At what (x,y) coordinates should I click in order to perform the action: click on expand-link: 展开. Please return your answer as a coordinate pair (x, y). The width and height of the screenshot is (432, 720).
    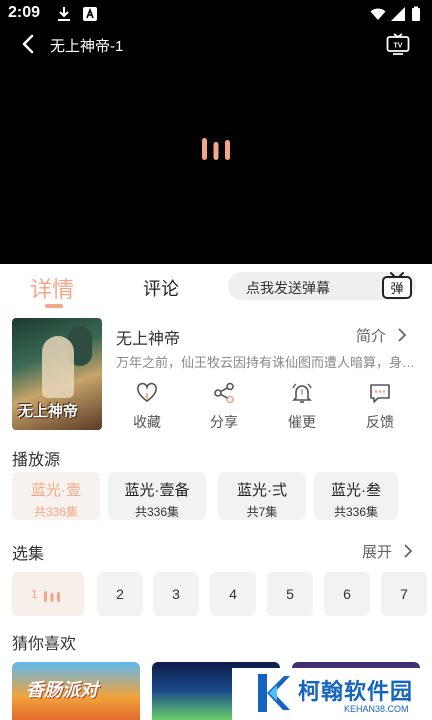
    Looking at the image, I should click on (377, 551).